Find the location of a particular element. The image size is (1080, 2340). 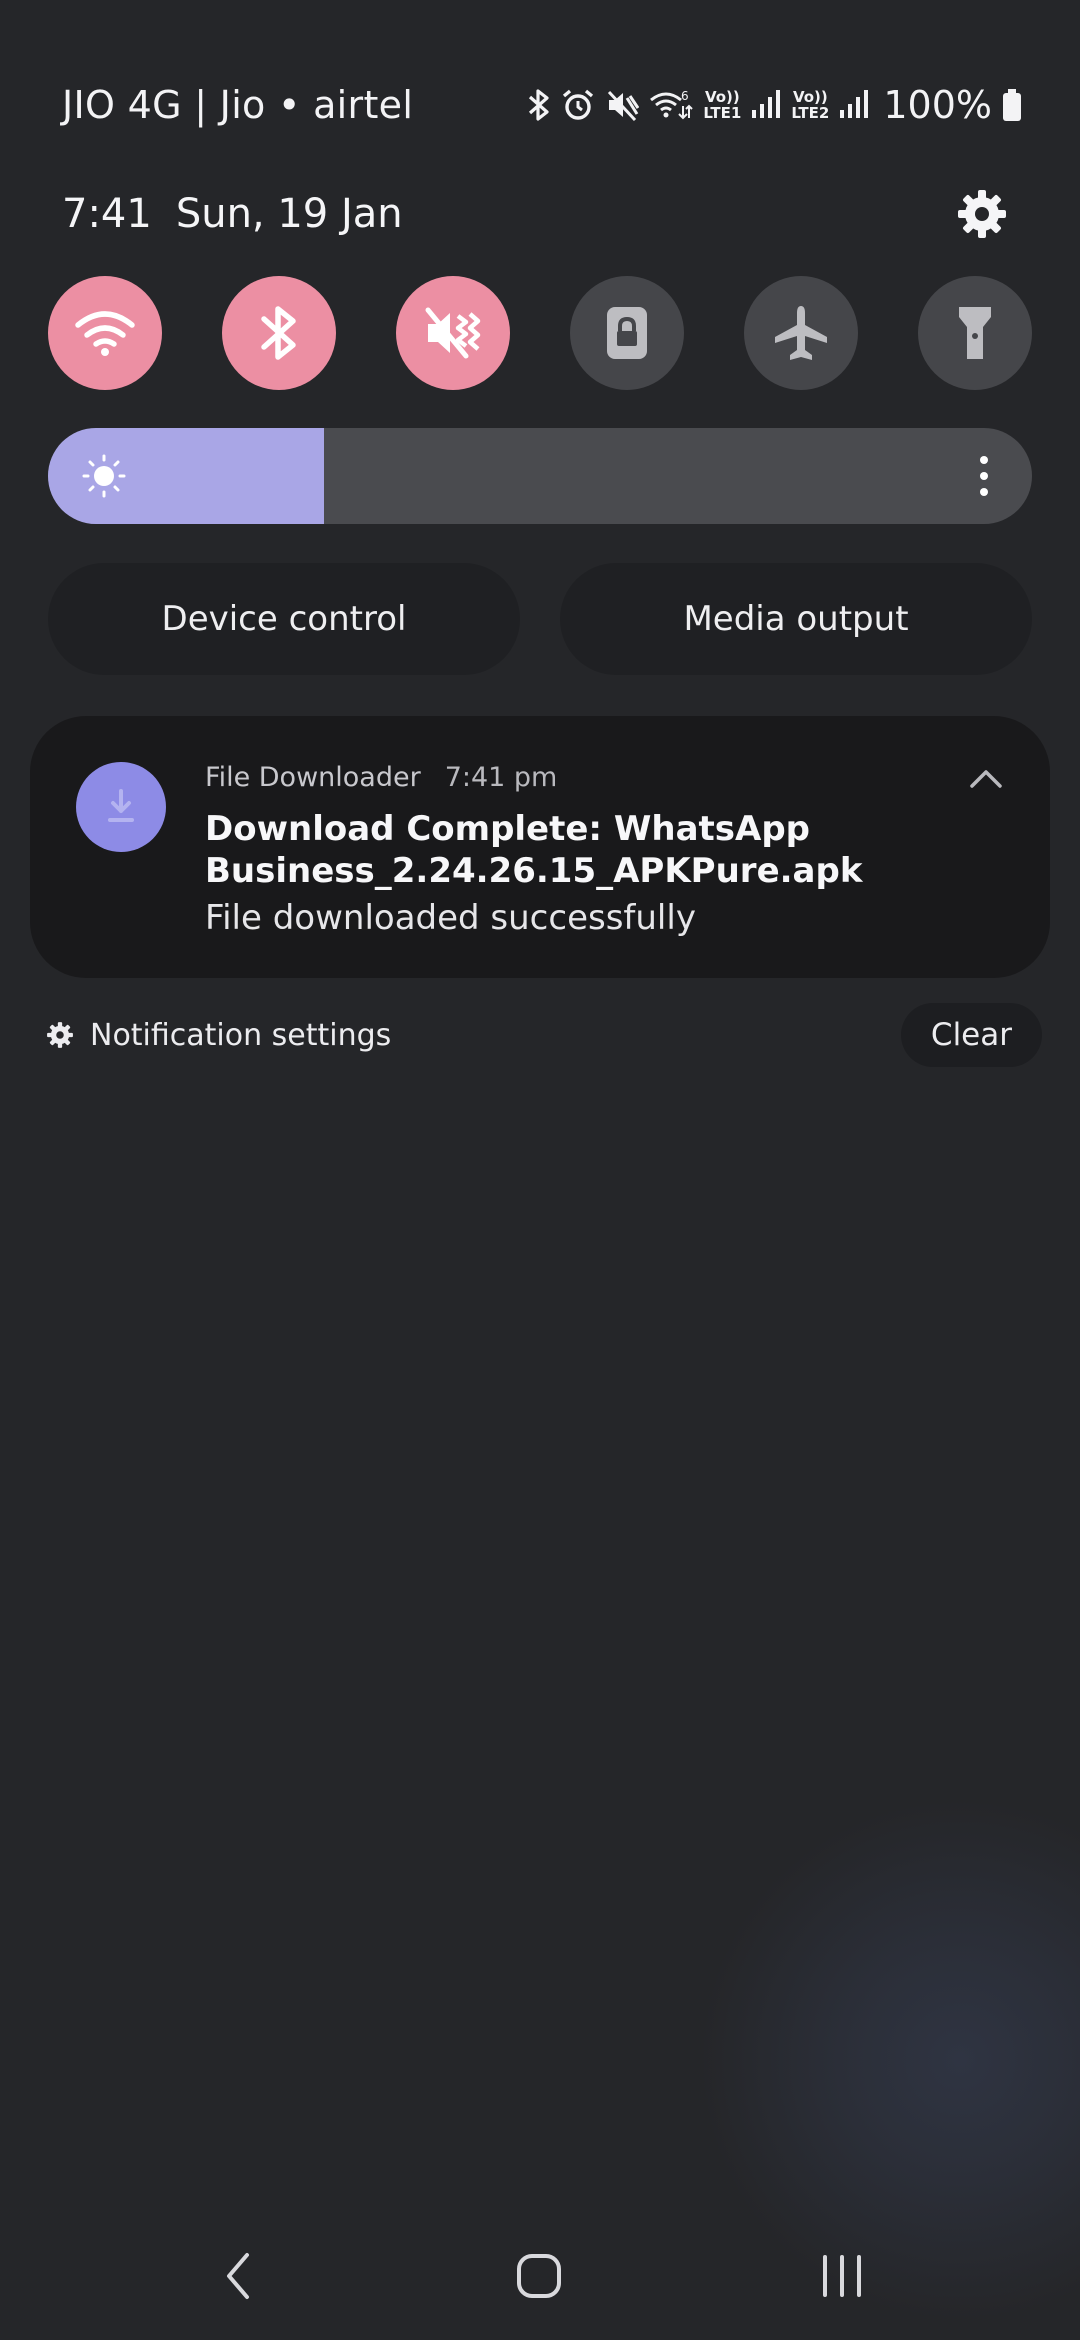

tile-sound is located at coordinates (453, 333).